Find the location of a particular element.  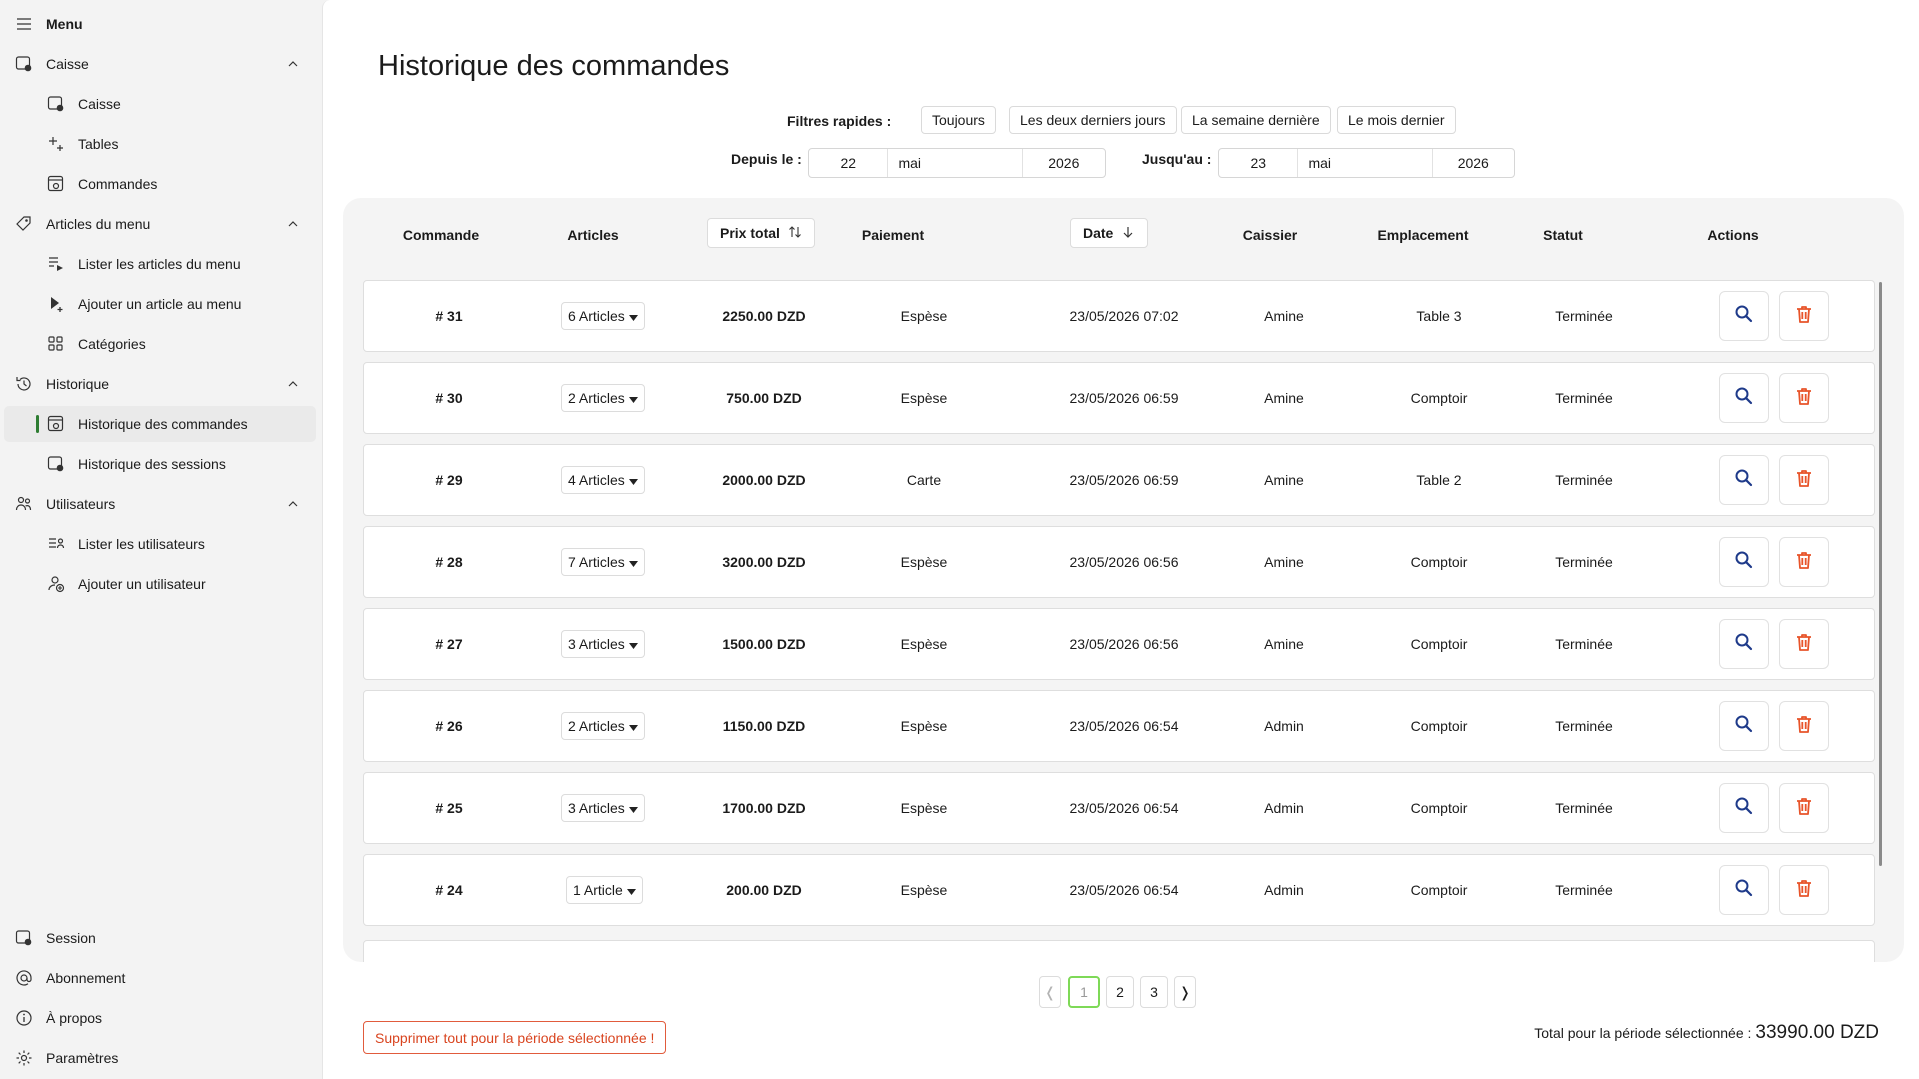

pager-next-button: ❭ is located at coordinates (1185, 992).